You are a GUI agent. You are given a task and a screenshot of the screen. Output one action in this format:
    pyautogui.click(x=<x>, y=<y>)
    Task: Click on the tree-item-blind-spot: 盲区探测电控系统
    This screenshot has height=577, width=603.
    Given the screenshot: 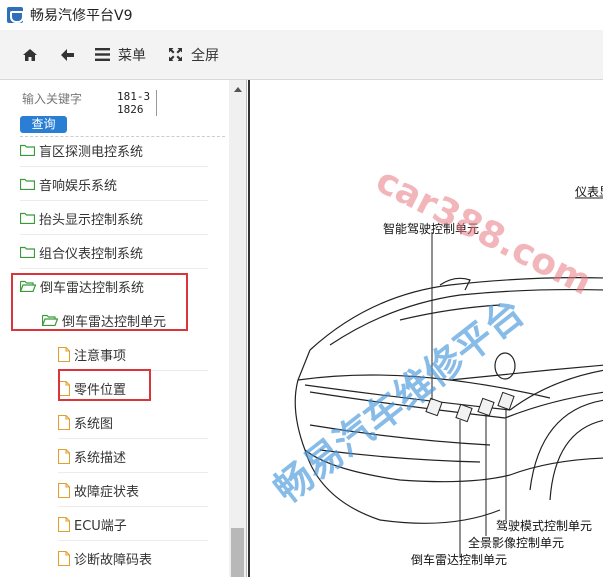 What is the action you would take?
    pyautogui.click(x=81, y=150)
    